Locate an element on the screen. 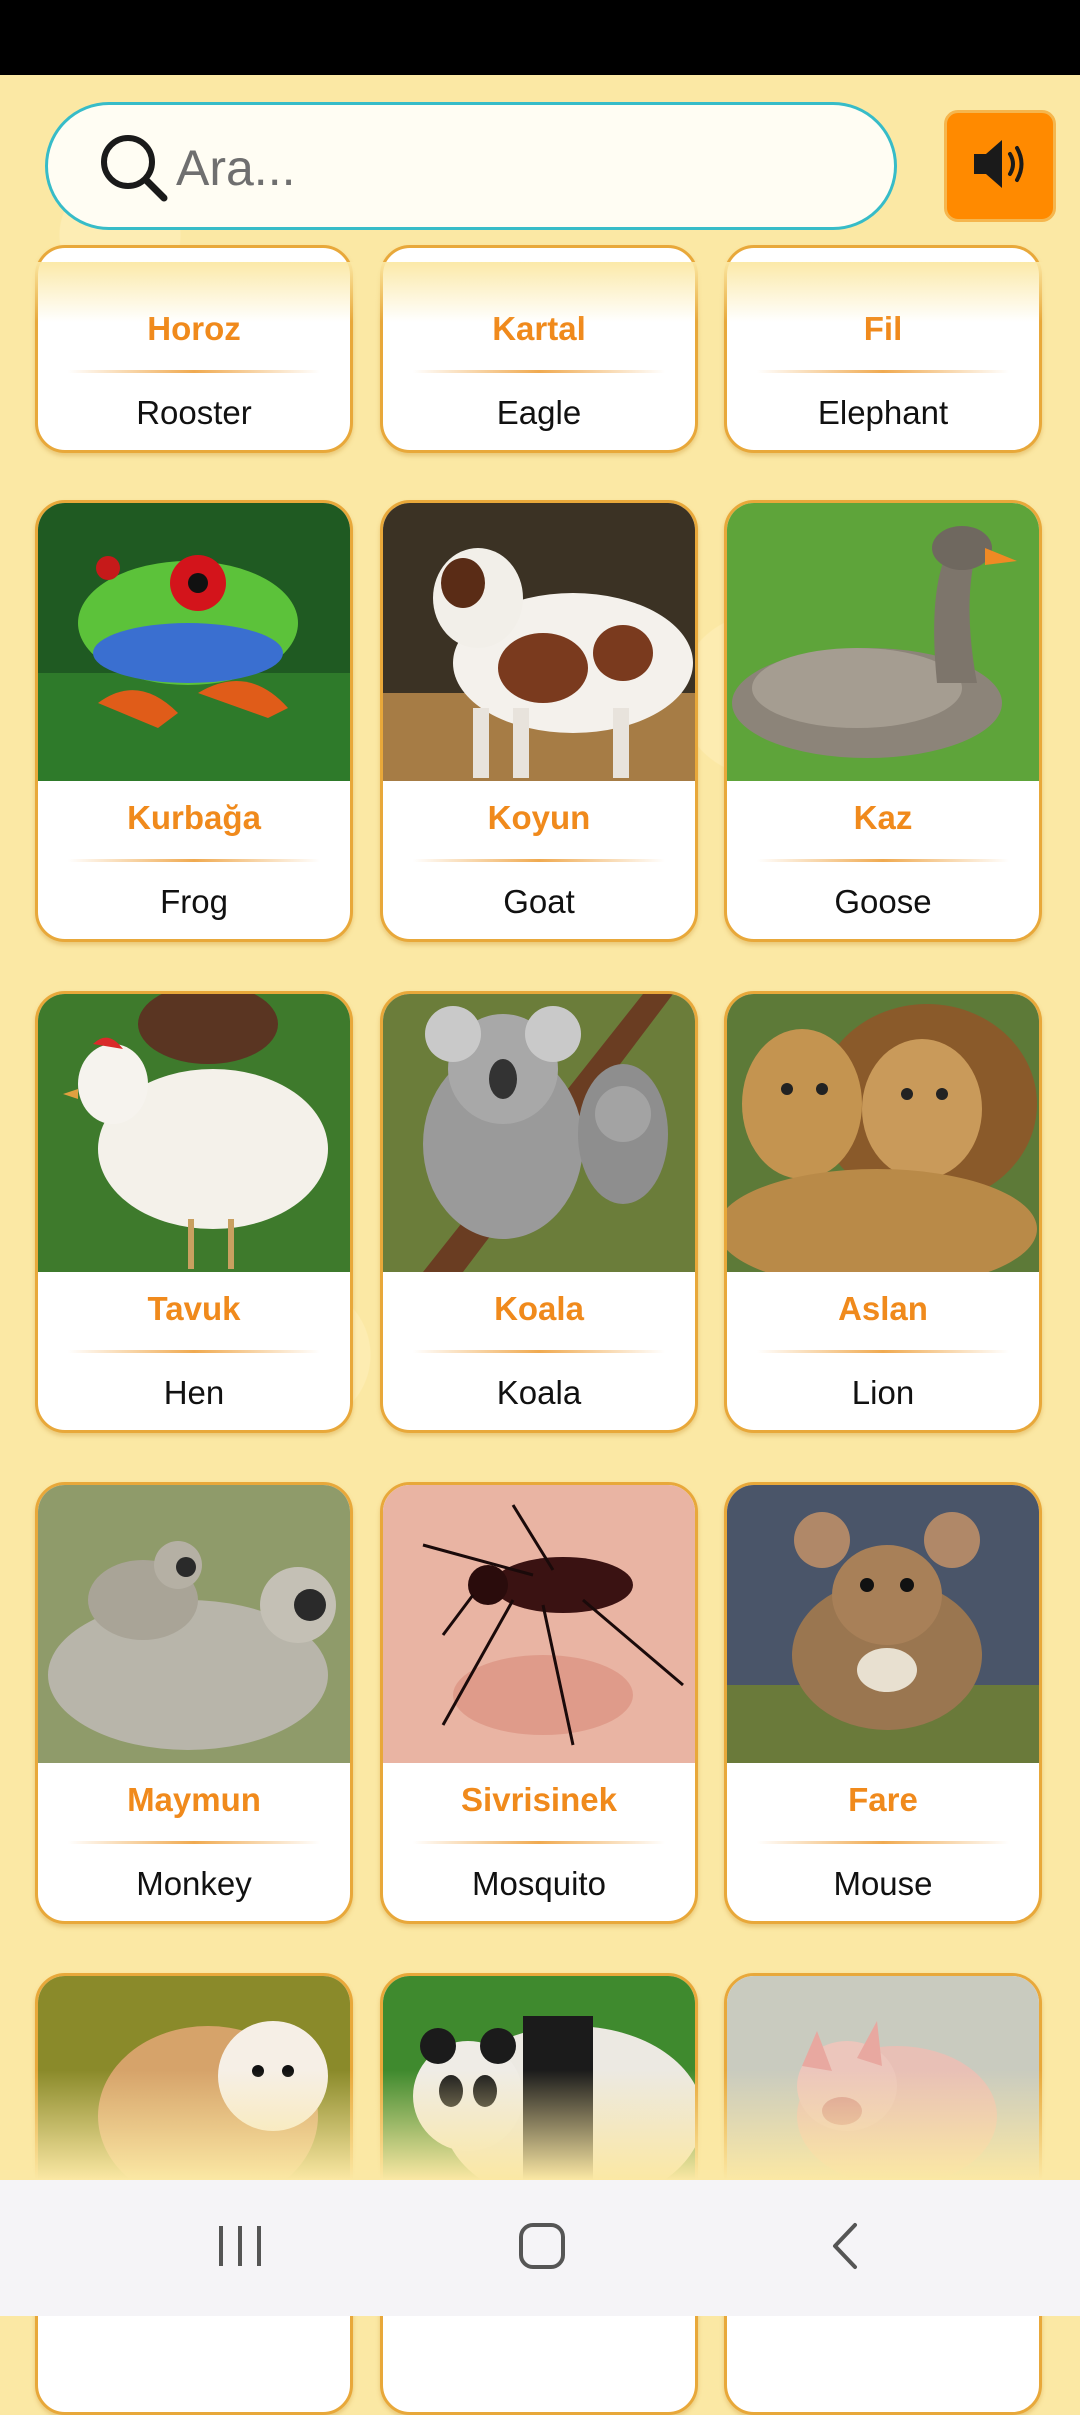 This screenshot has width=1080, height=2415. english-name: Frog is located at coordinates (194, 901).